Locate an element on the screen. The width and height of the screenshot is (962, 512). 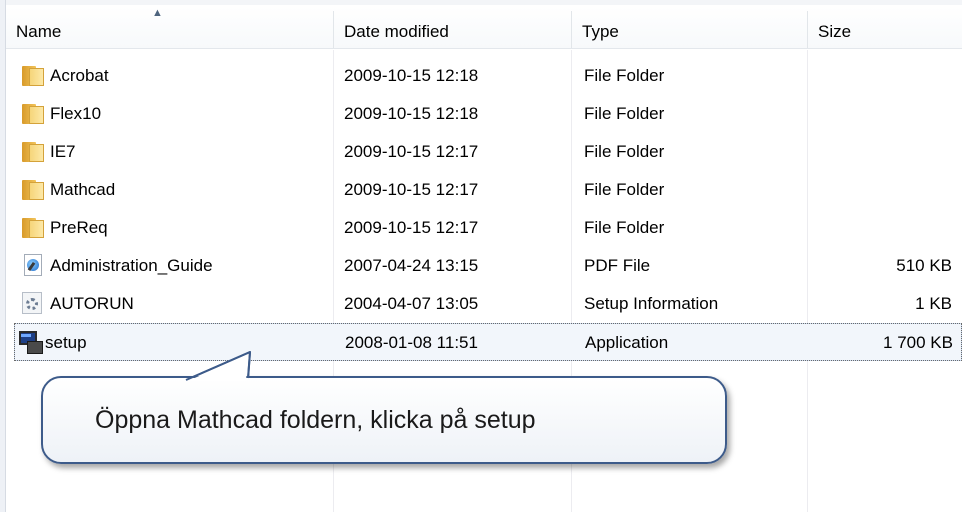
file-name: AUTORUN is located at coordinates (92, 303).